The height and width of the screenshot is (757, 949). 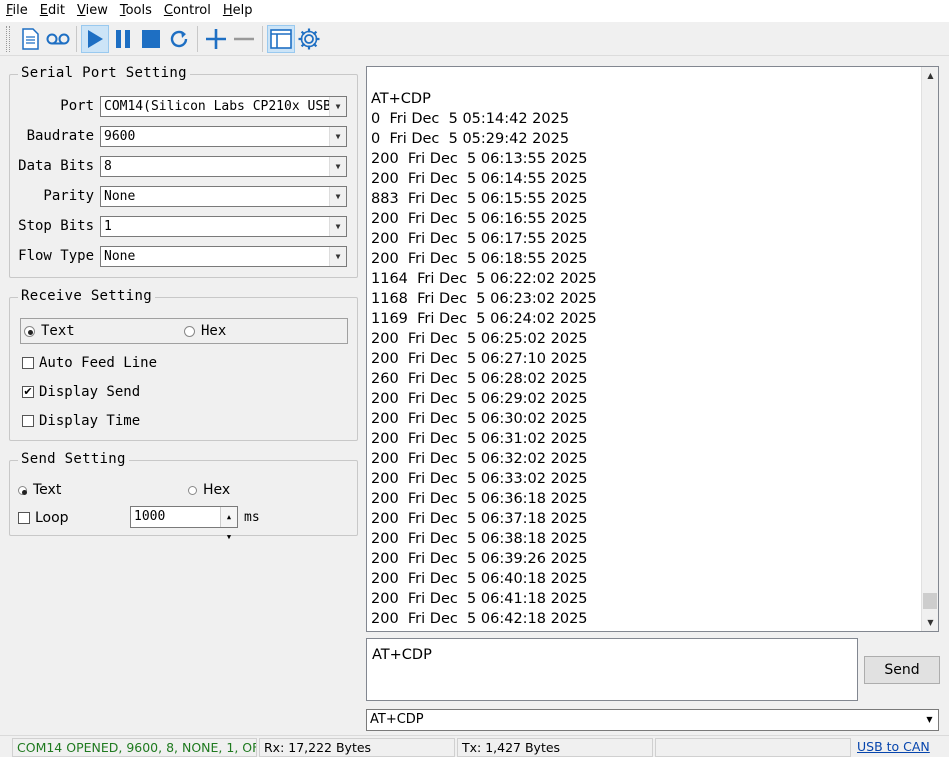 I want to click on window-icon, so click(x=281, y=38).